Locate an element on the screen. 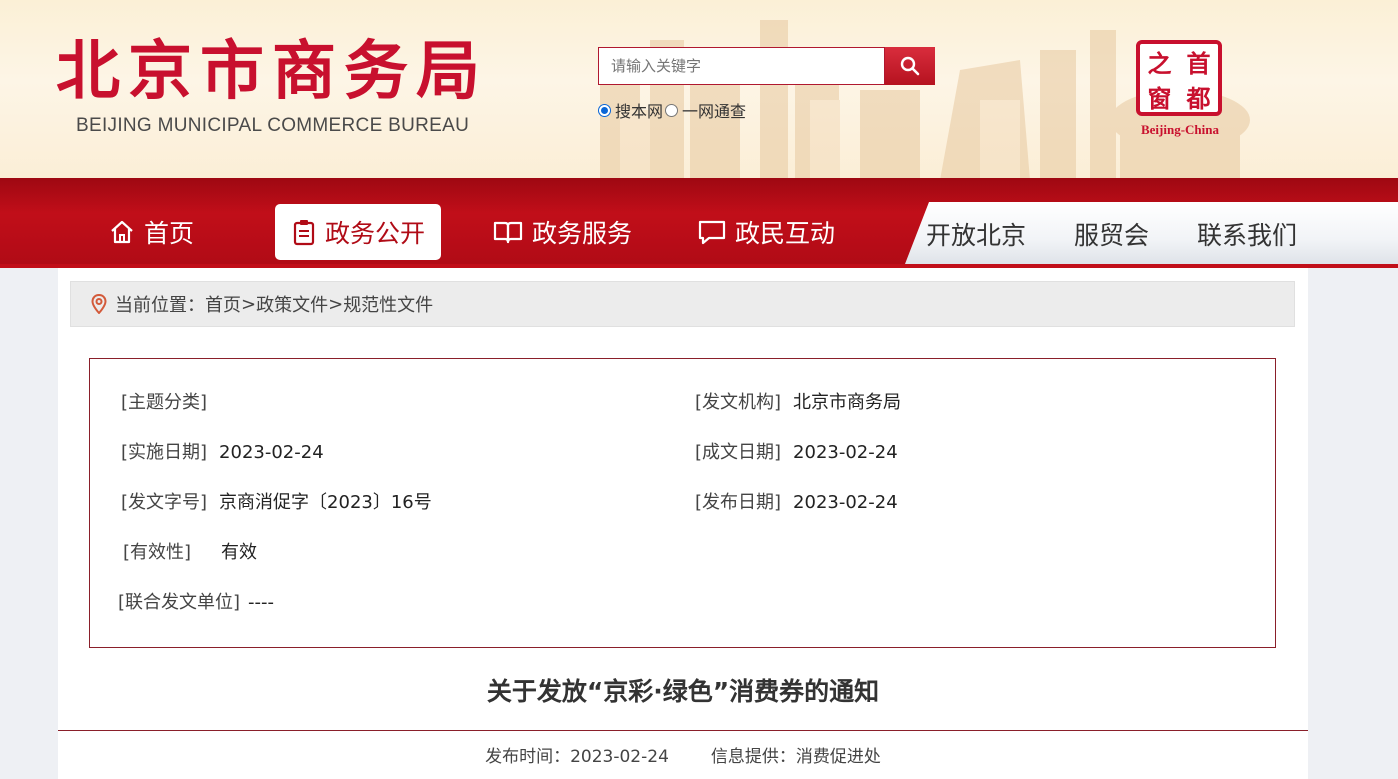 This screenshot has height=779, width=1398. book-icon is located at coordinates (508, 232).